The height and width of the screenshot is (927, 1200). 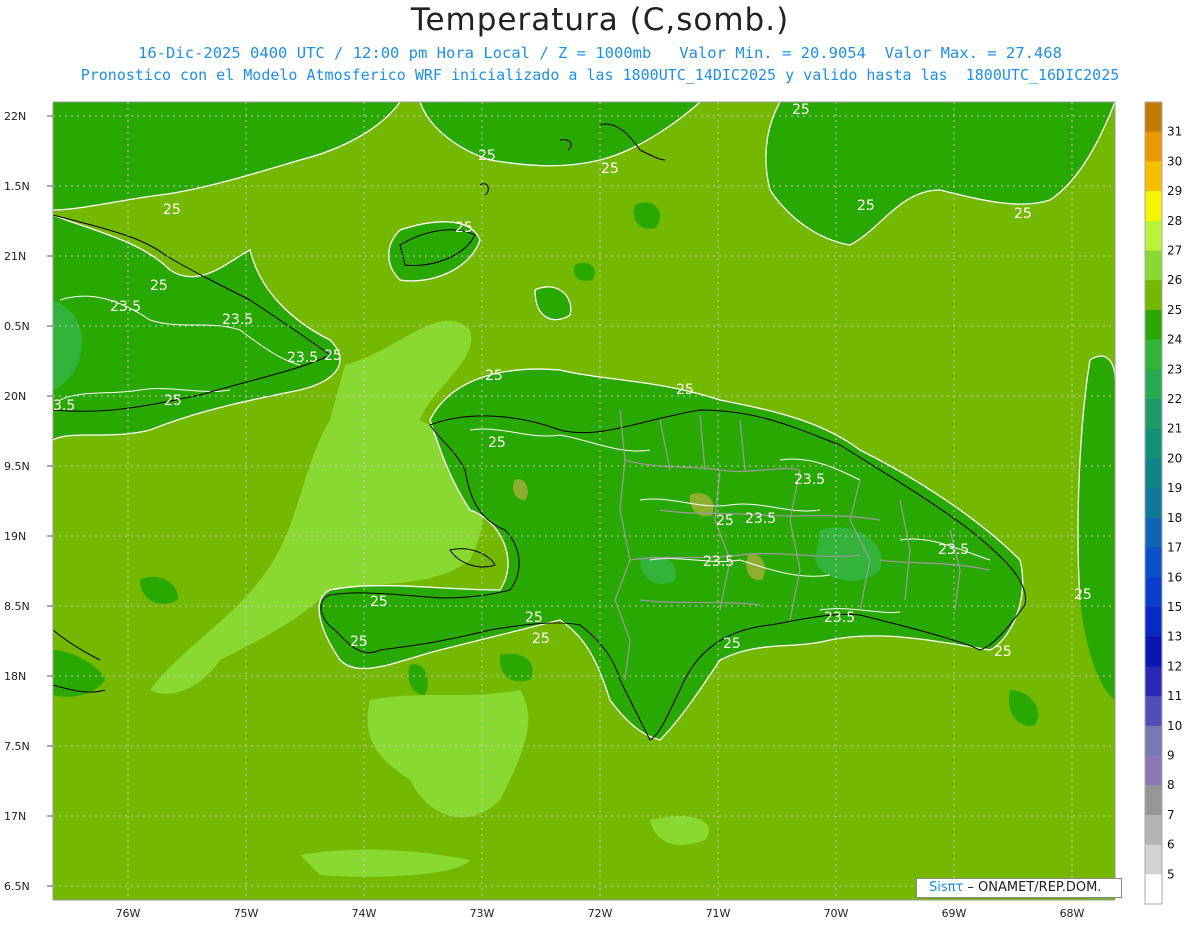 What do you see at coordinates (1171, 785) in the screenshot?
I see `colorbar-label: 8` at bounding box center [1171, 785].